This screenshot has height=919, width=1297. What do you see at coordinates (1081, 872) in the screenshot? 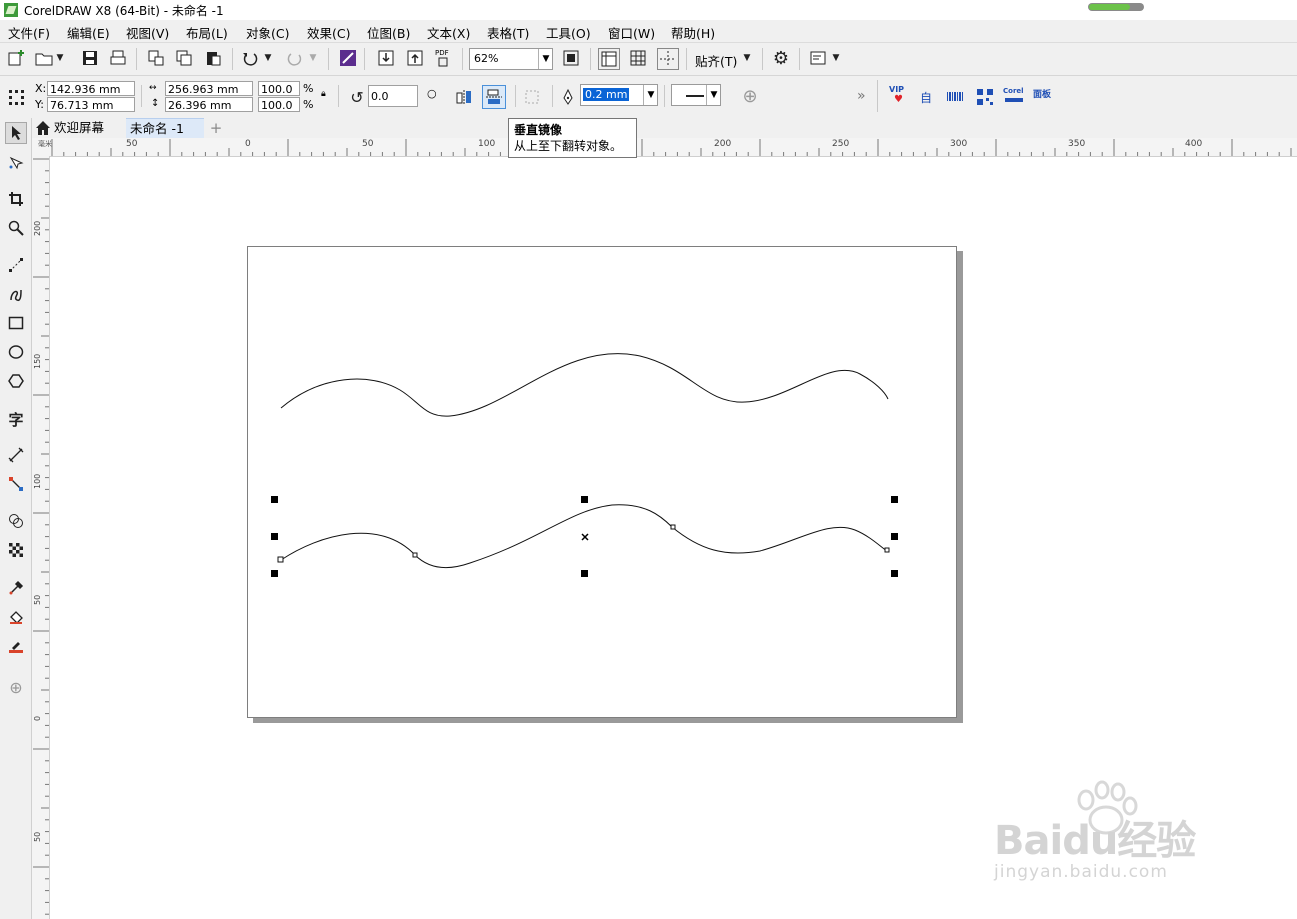
I see `watermark-url: jingyan.baidu.com` at bounding box center [1081, 872].